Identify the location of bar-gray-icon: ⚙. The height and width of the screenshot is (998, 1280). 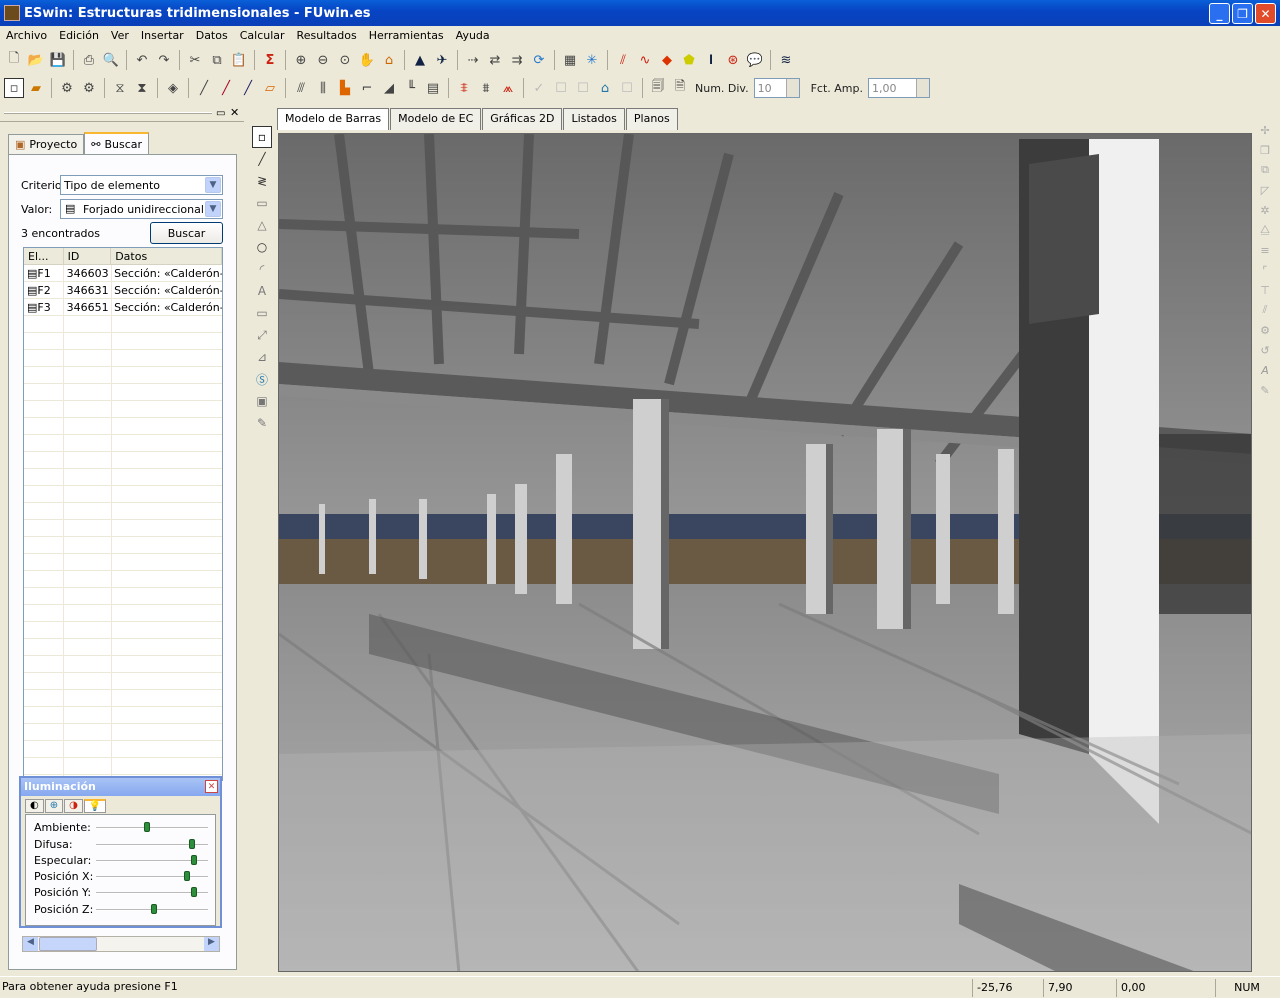
(89, 88).